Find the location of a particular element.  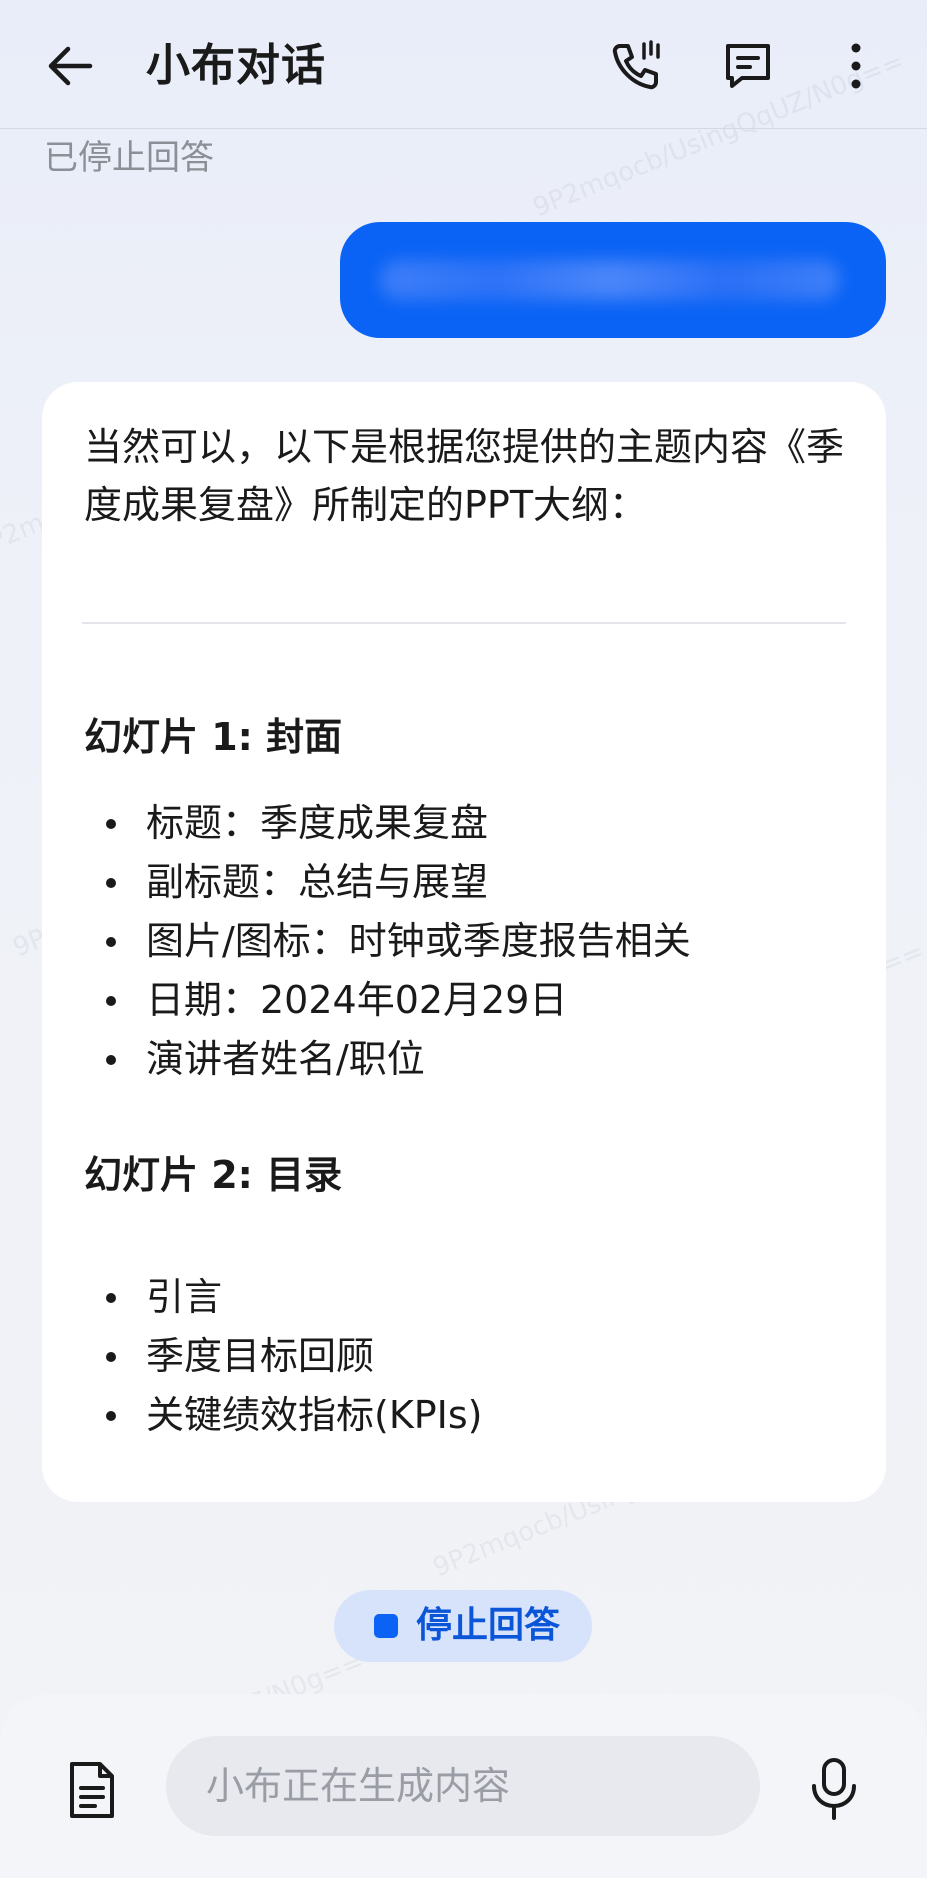

slide-1-title: 幻灯片 1: 封面 is located at coordinates (213, 737).